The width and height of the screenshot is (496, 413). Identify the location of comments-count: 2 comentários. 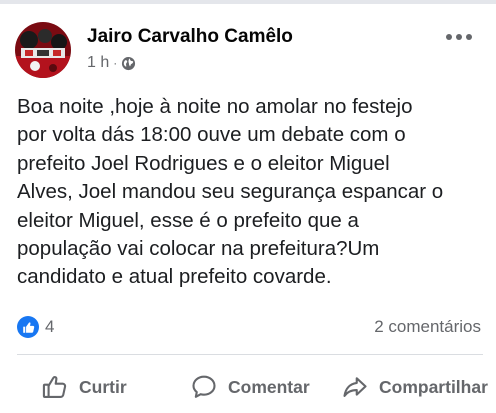
(427, 327).